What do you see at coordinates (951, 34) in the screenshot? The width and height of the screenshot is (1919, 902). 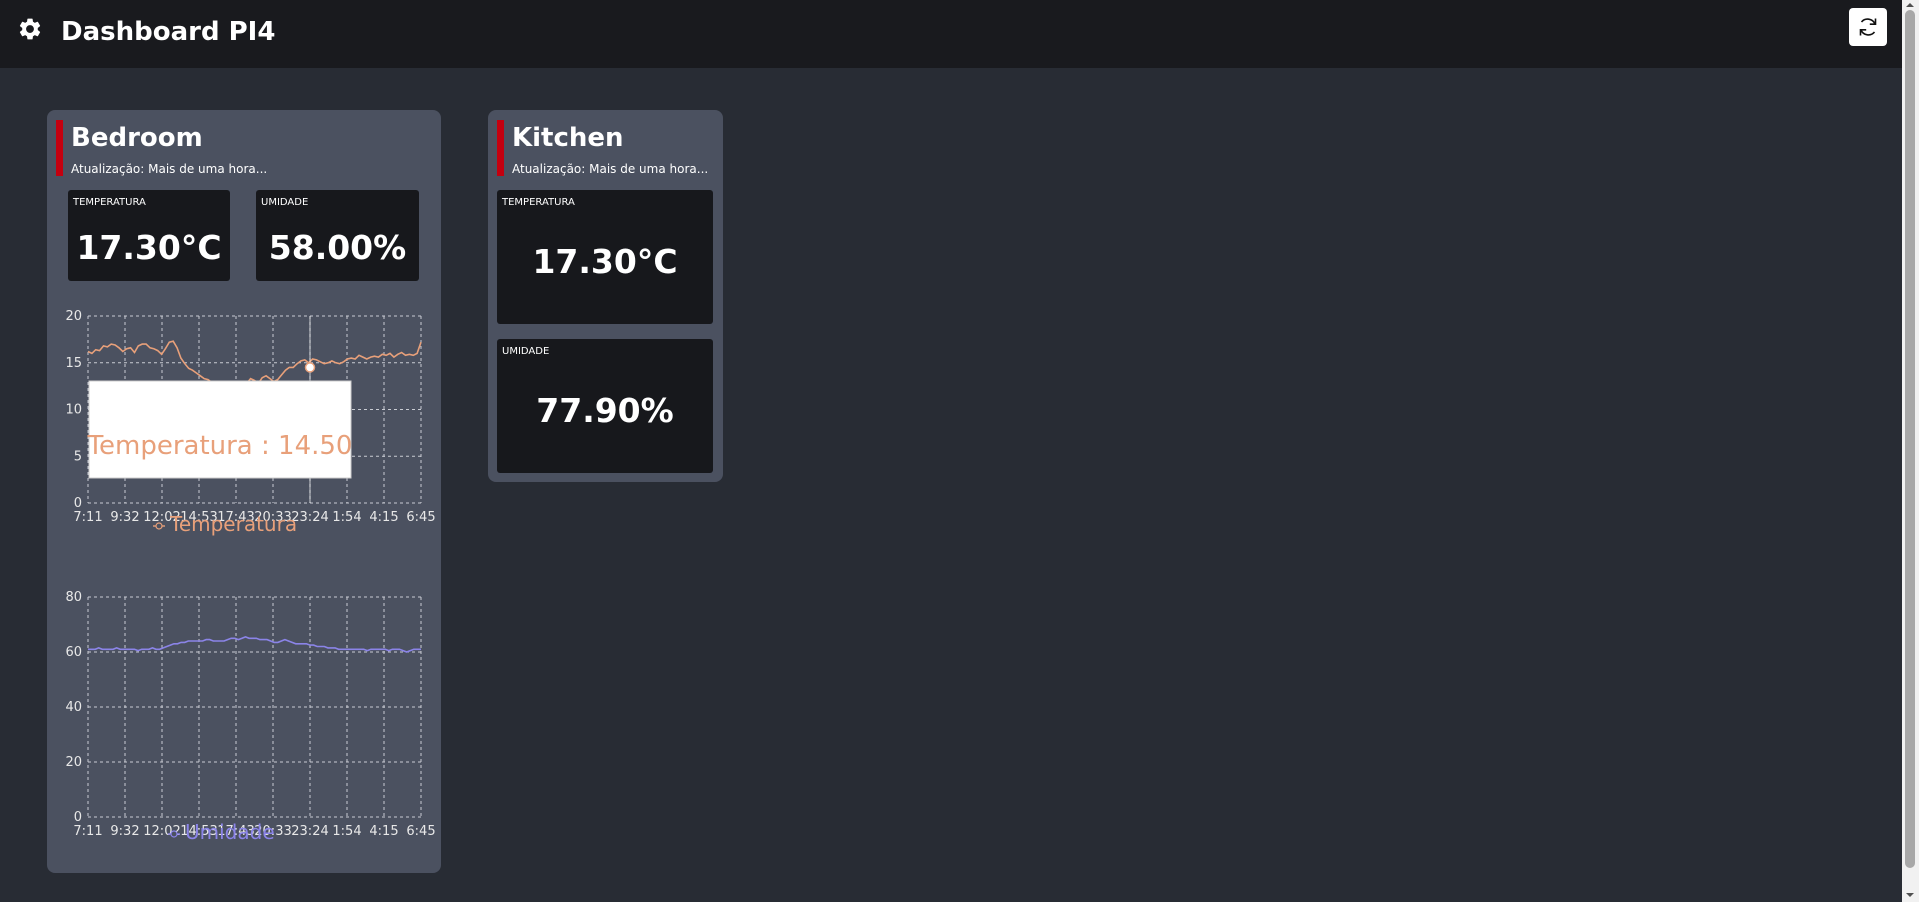 I see `top-bar: Dashboard PI4` at bounding box center [951, 34].